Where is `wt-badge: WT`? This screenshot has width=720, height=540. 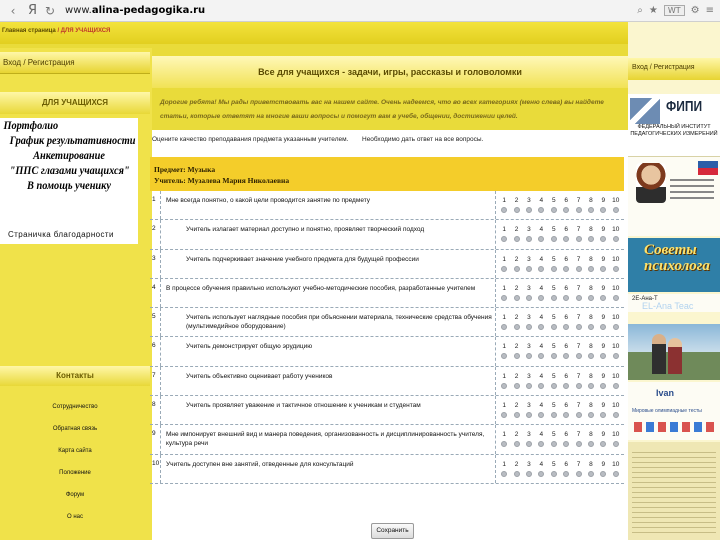 wt-badge: WT is located at coordinates (674, 10).